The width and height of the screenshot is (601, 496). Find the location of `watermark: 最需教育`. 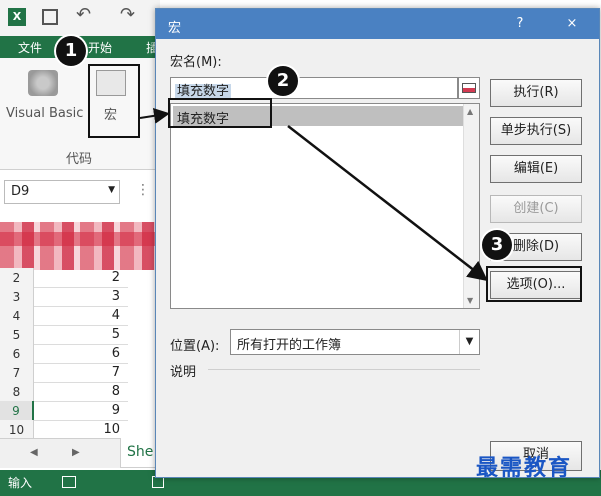

watermark: 最需教育 is located at coordinates (524, 468).